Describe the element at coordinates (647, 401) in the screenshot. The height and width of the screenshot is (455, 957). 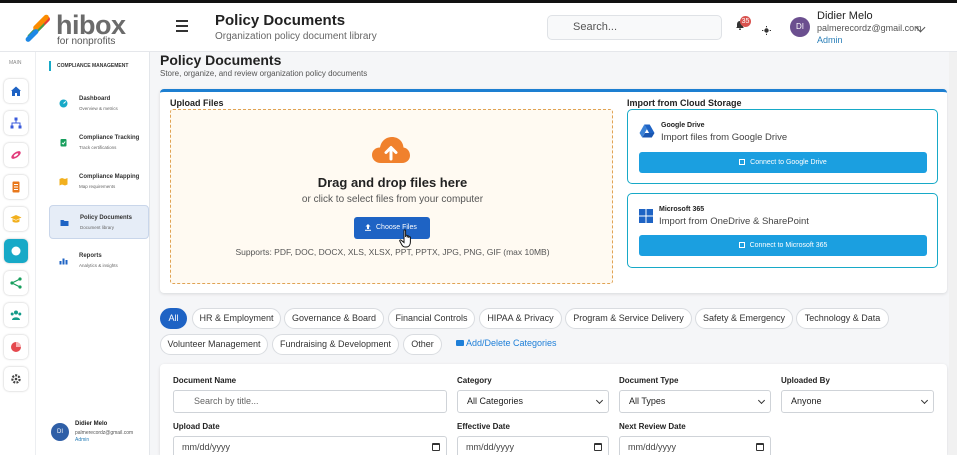
I see `document-type-value: All Types` at that location.